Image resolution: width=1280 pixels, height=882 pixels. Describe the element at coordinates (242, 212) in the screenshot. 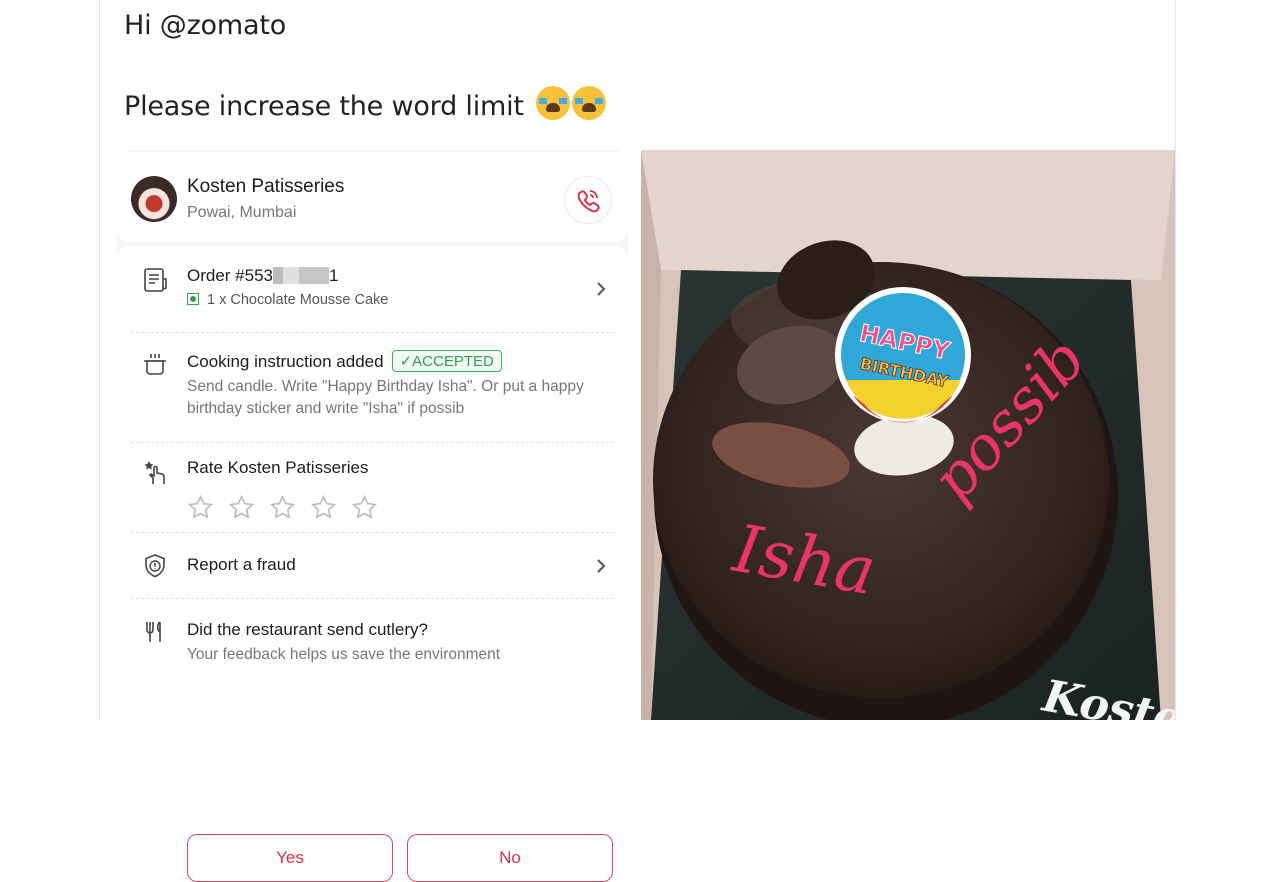

I see `restaurant-location: Powai, Mumbai` at that location.